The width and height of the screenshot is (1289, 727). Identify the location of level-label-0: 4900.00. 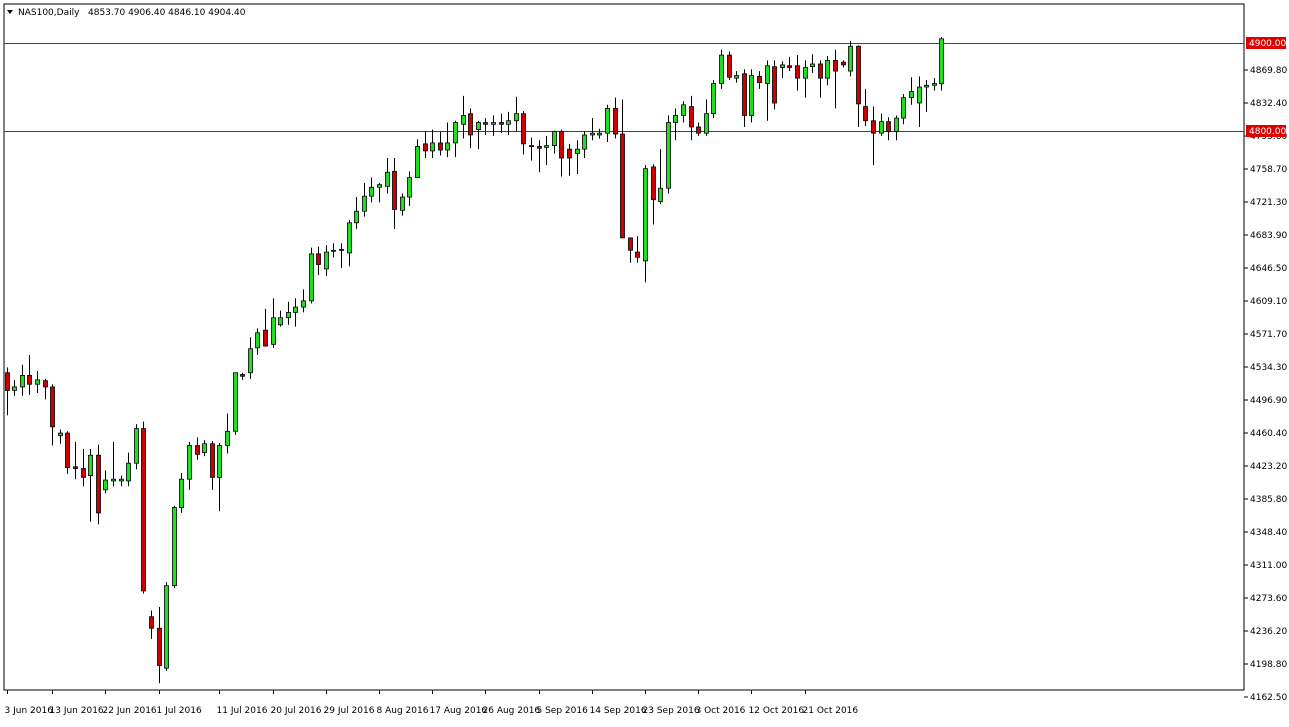
(1267, 44).